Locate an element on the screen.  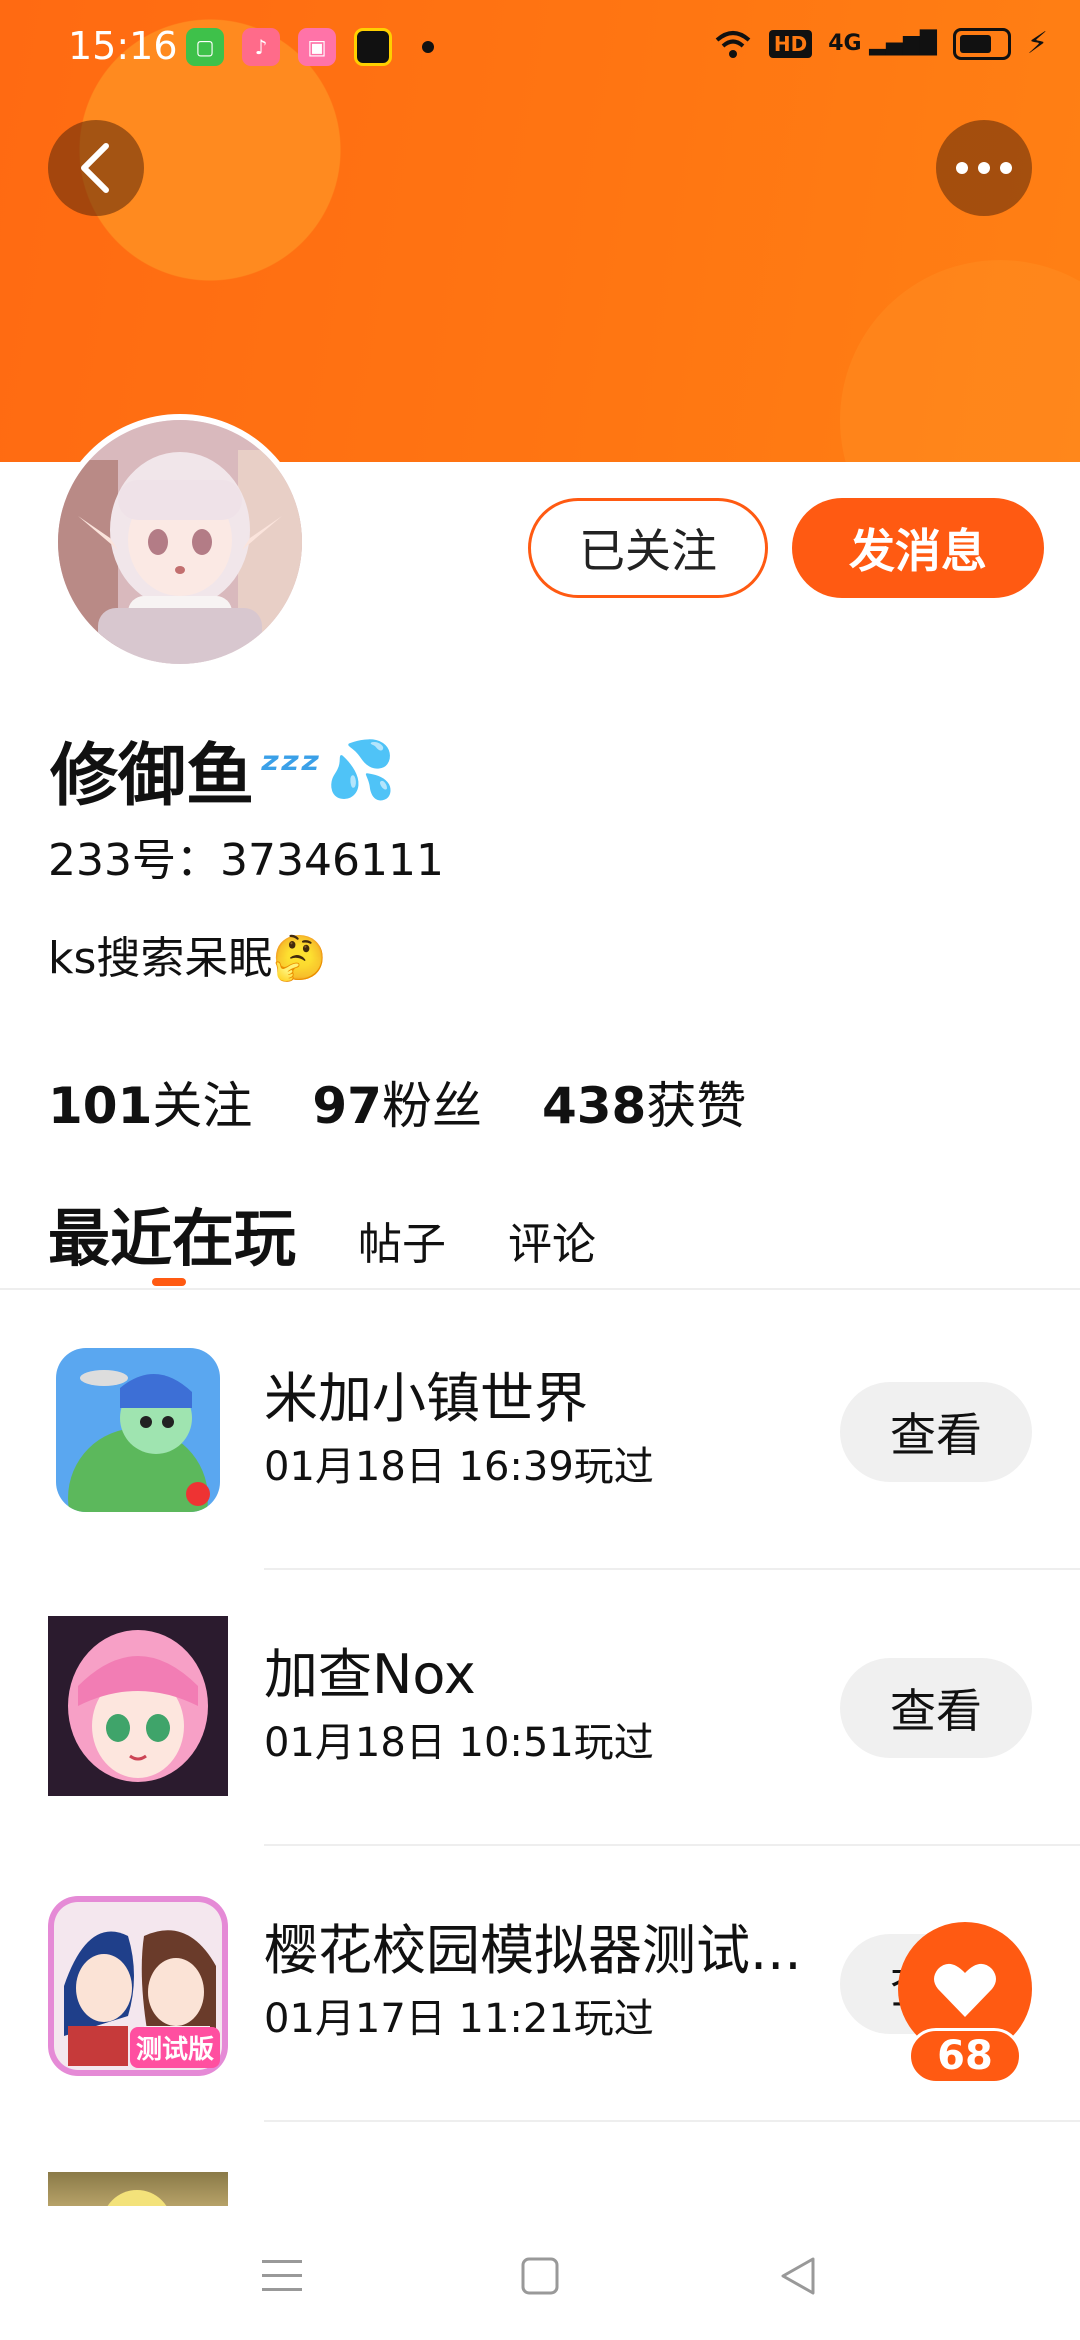
user-bio: ks搜索呆眠🤔 is located at coordinates (188, 958).